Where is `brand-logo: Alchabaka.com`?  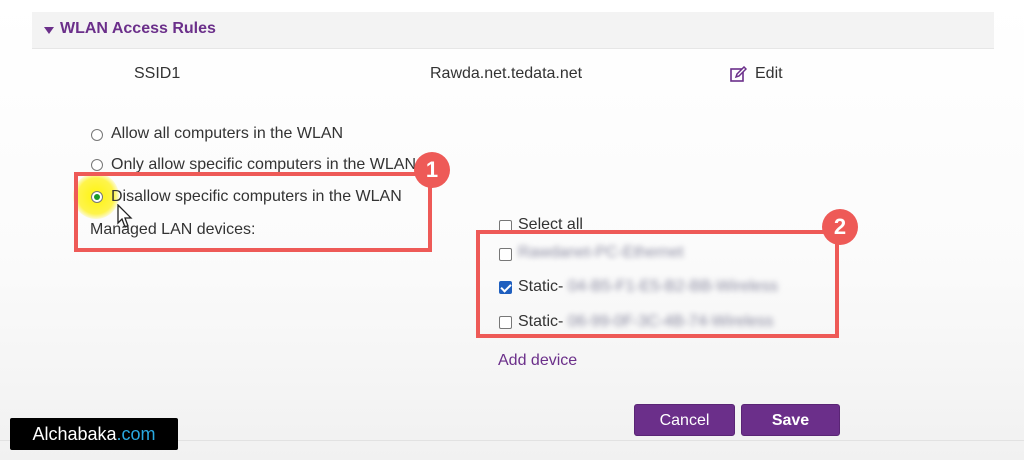 brand-logo: Alchabaka.com is located at coordinates (94, 434).